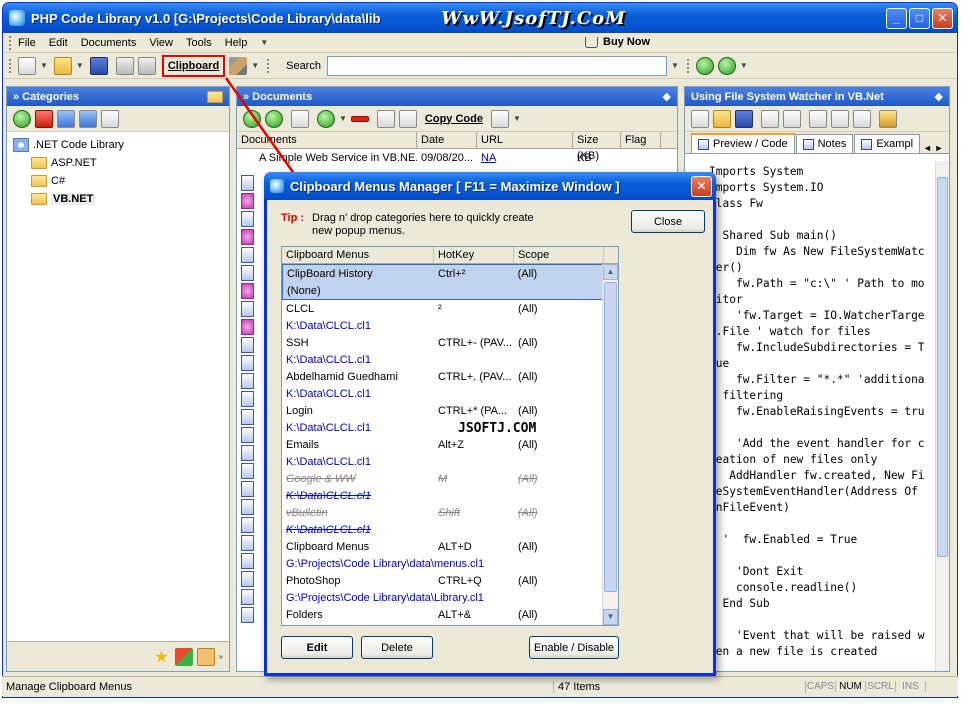  What do you see at coordinates (44, 65) in the screenshot?
I see `new-dropdown-icon: ▼` at bounding box center [44, 65].